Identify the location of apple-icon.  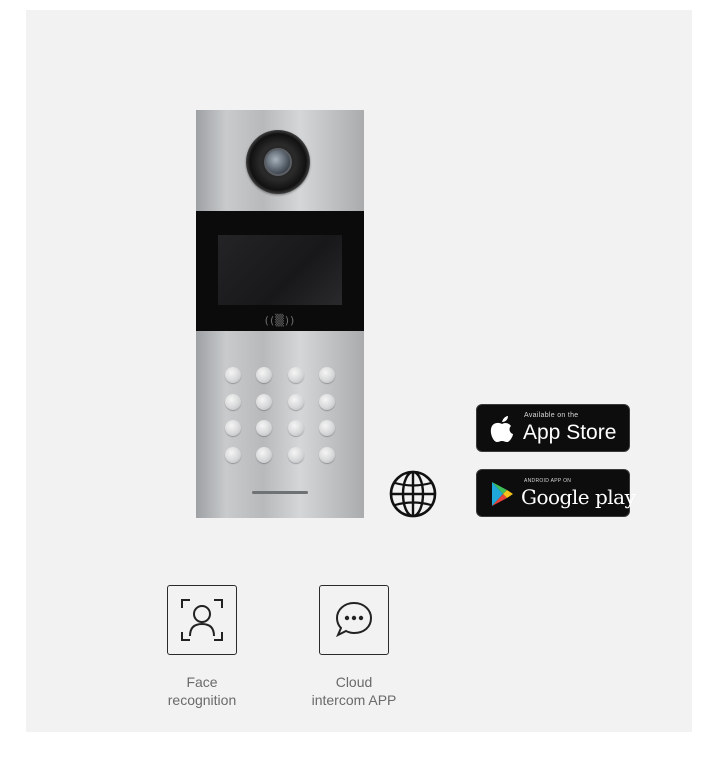
(501, 429).